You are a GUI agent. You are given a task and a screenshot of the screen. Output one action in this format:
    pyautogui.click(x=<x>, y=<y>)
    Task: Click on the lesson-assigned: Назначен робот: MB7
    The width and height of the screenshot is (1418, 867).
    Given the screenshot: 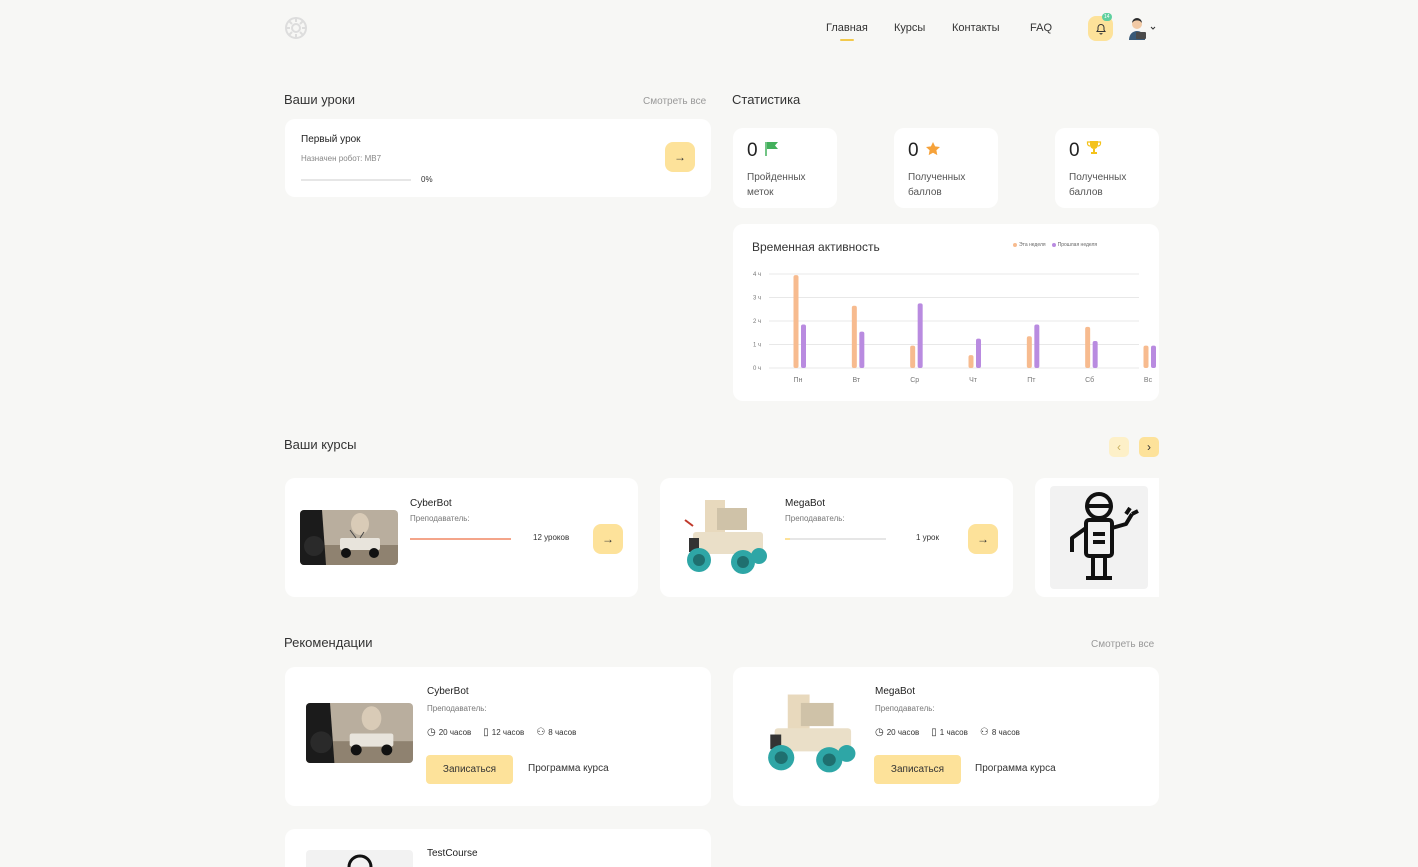 What is the action you would take?
    pyautogui.click(x=341, y=158)
    